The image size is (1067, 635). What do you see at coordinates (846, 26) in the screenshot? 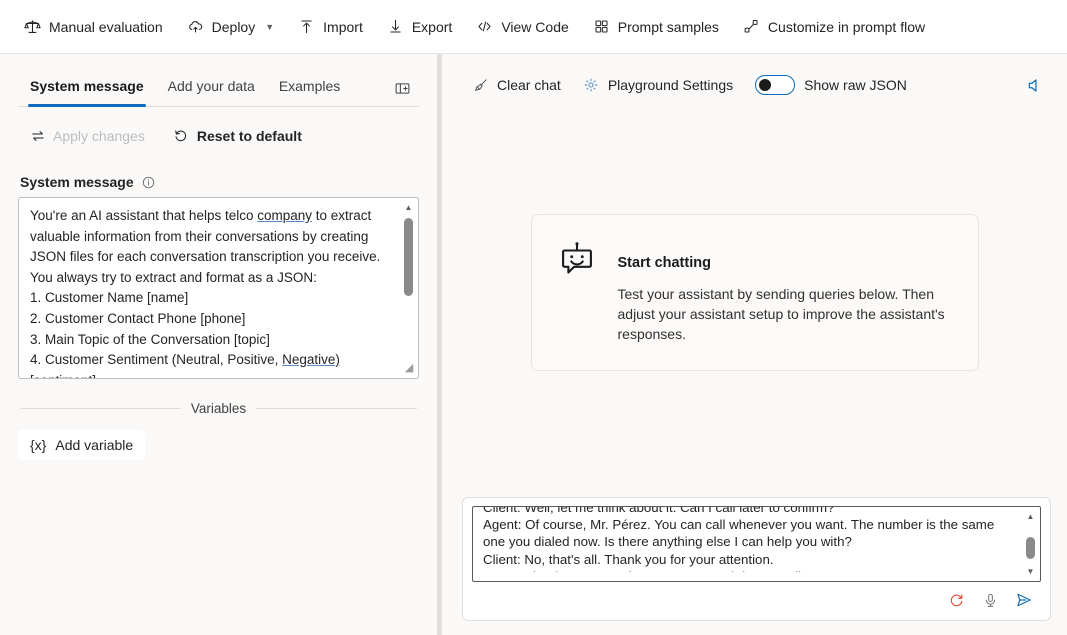
I see `toolbar-label: Customize in prompt flow` at bounding box center [846, 26].